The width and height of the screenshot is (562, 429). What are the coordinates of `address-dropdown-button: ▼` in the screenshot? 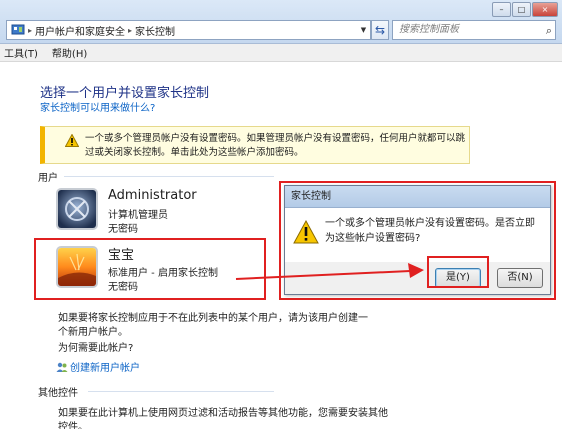 It's located at (364, 30).